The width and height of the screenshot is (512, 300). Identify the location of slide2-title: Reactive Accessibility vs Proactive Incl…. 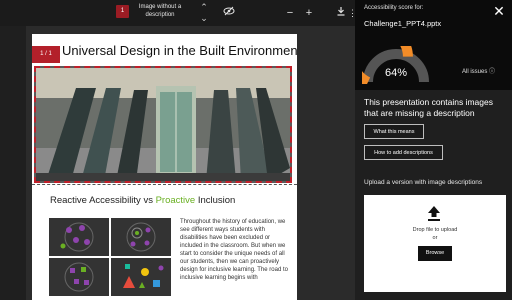
(142, 200).